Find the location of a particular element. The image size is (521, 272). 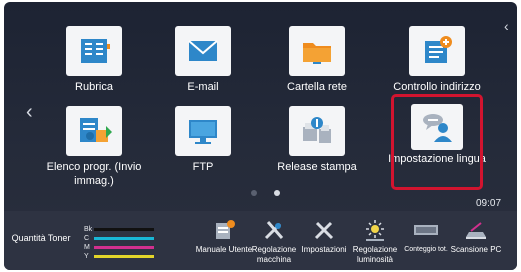

toner-bar-black is located at coordinates (124, 229).